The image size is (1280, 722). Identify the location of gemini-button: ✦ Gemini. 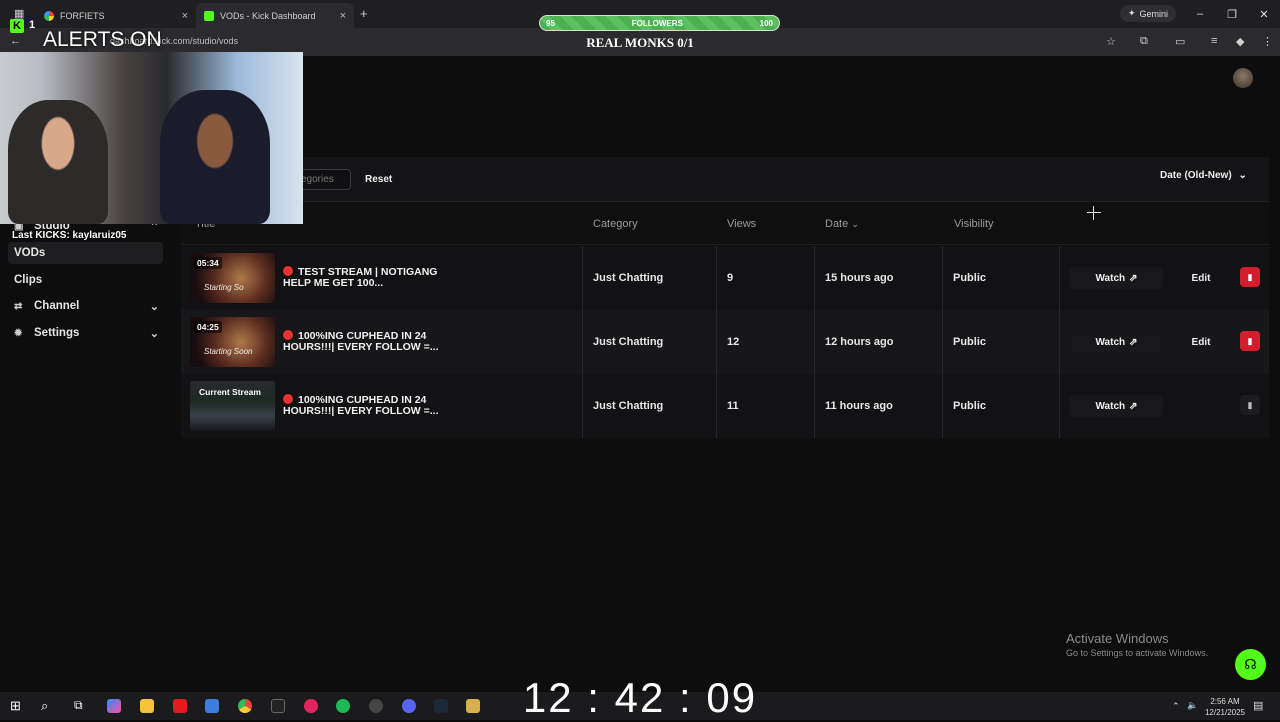
(1148, 13).